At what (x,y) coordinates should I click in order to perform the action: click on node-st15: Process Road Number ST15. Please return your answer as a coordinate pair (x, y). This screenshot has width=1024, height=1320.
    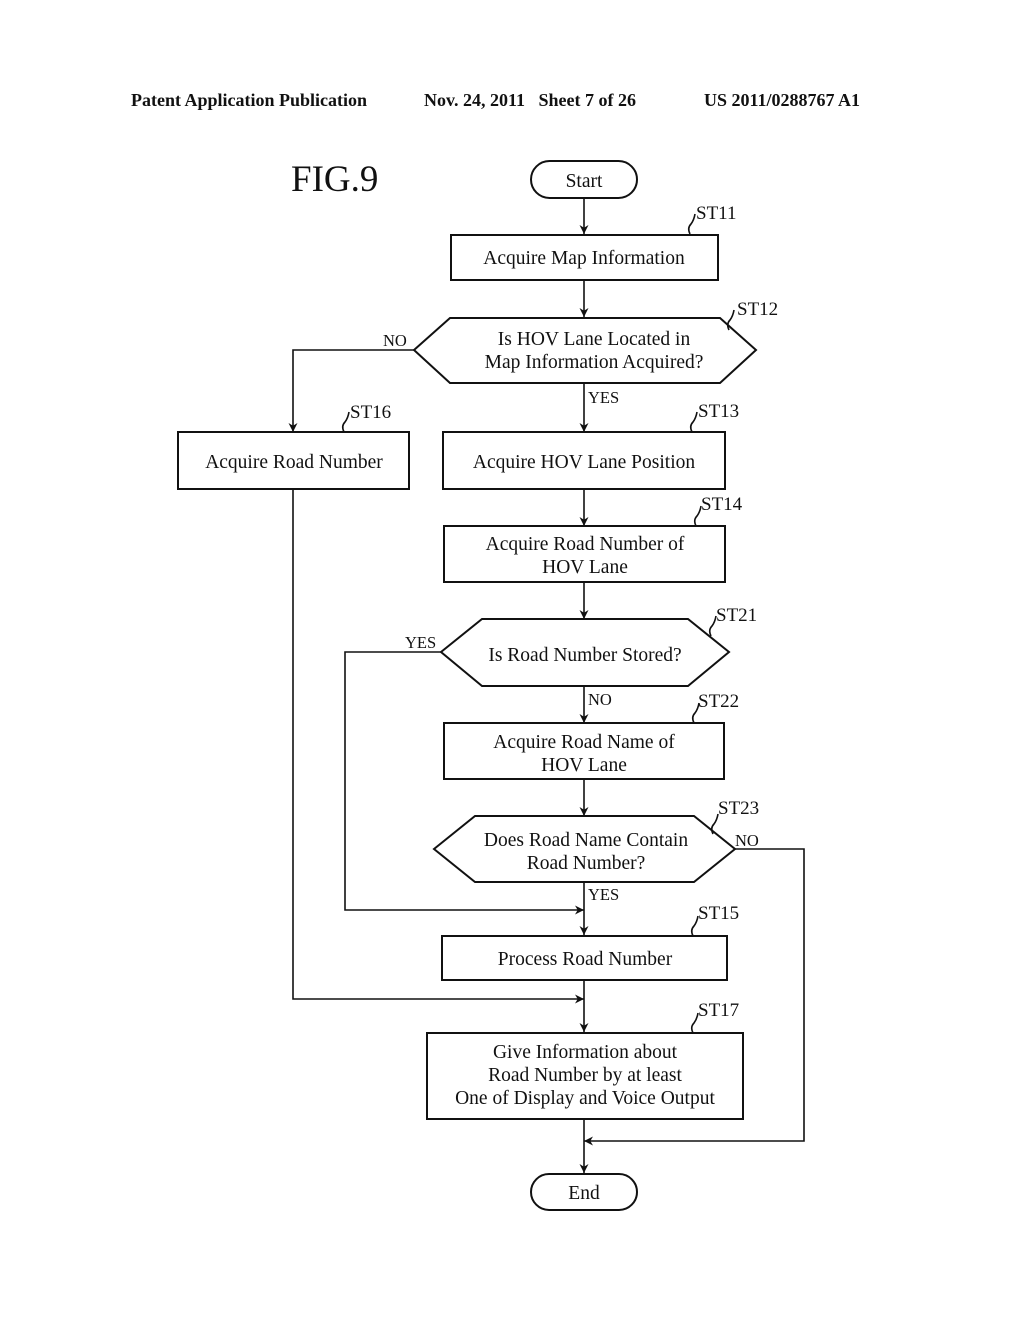
    Looking at the image, I should click on (590, 942).